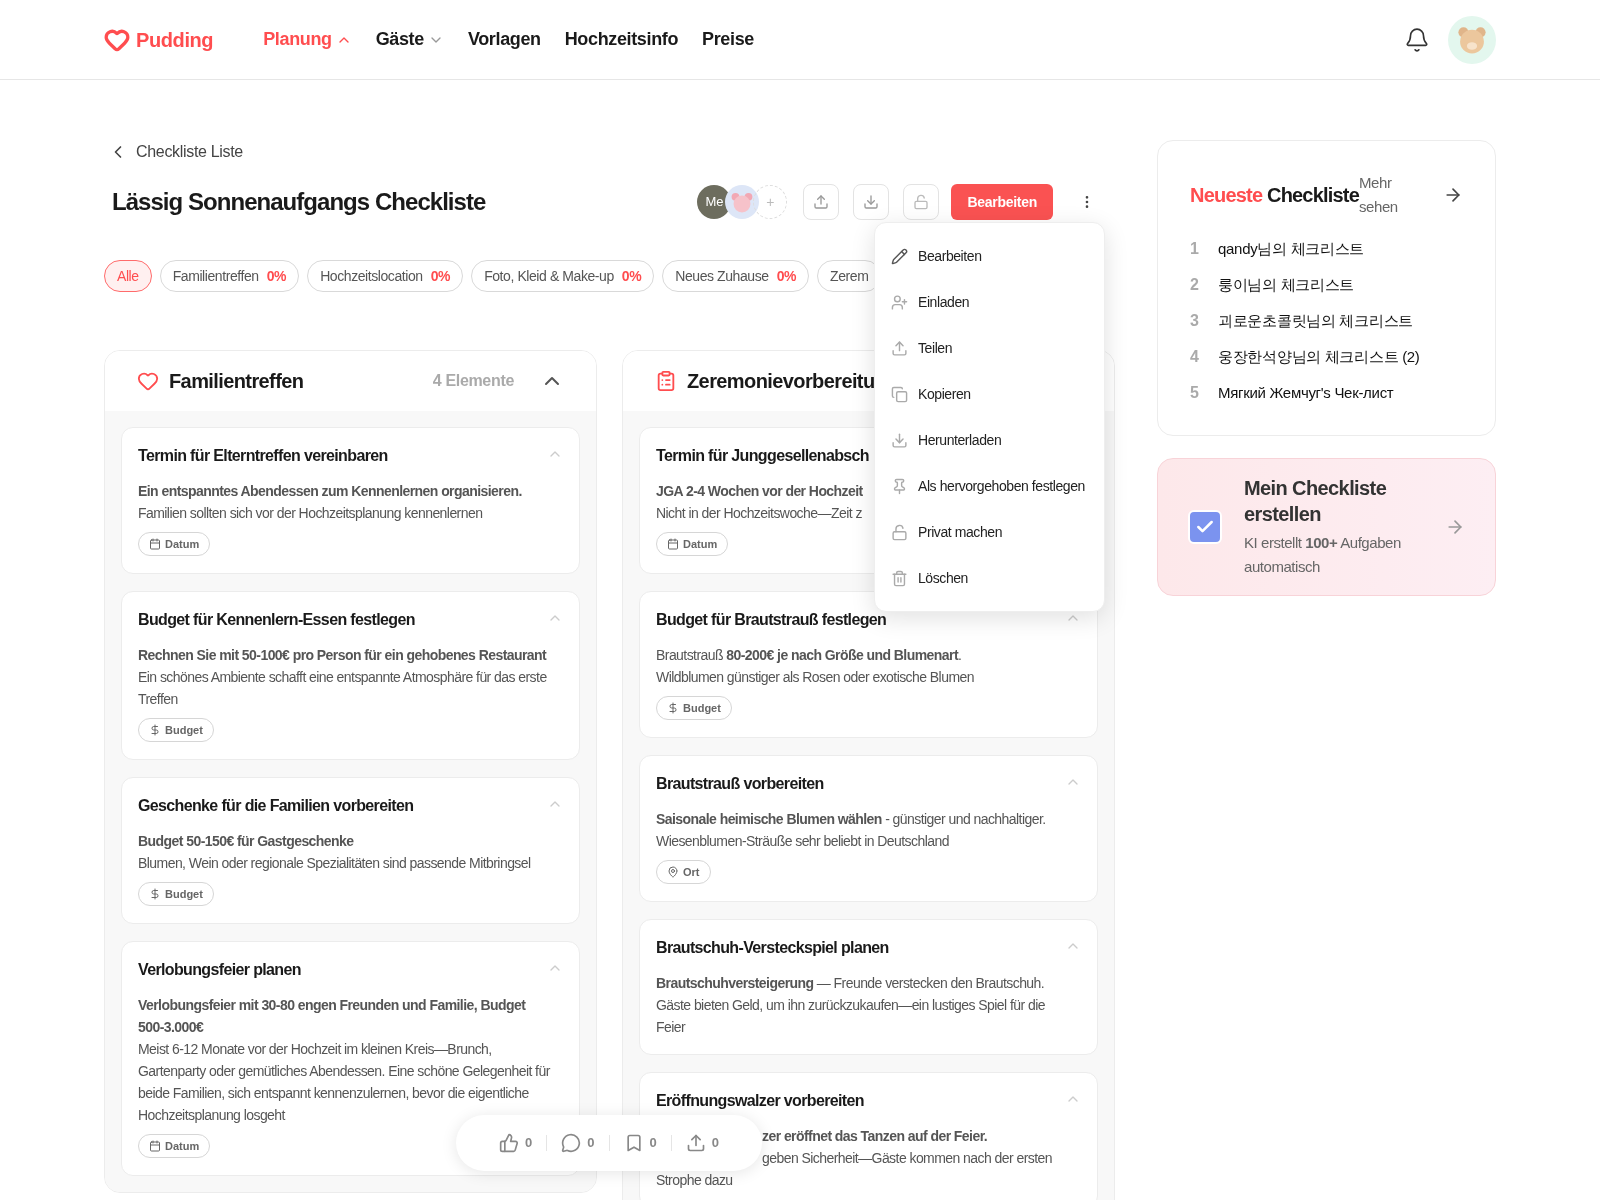 The image size is (1600, 1200). Describe the element at coordinates (563, 276) in the screenshot. I see `filter-chip: Foto, Kleid & Make-up 0%` at that location.